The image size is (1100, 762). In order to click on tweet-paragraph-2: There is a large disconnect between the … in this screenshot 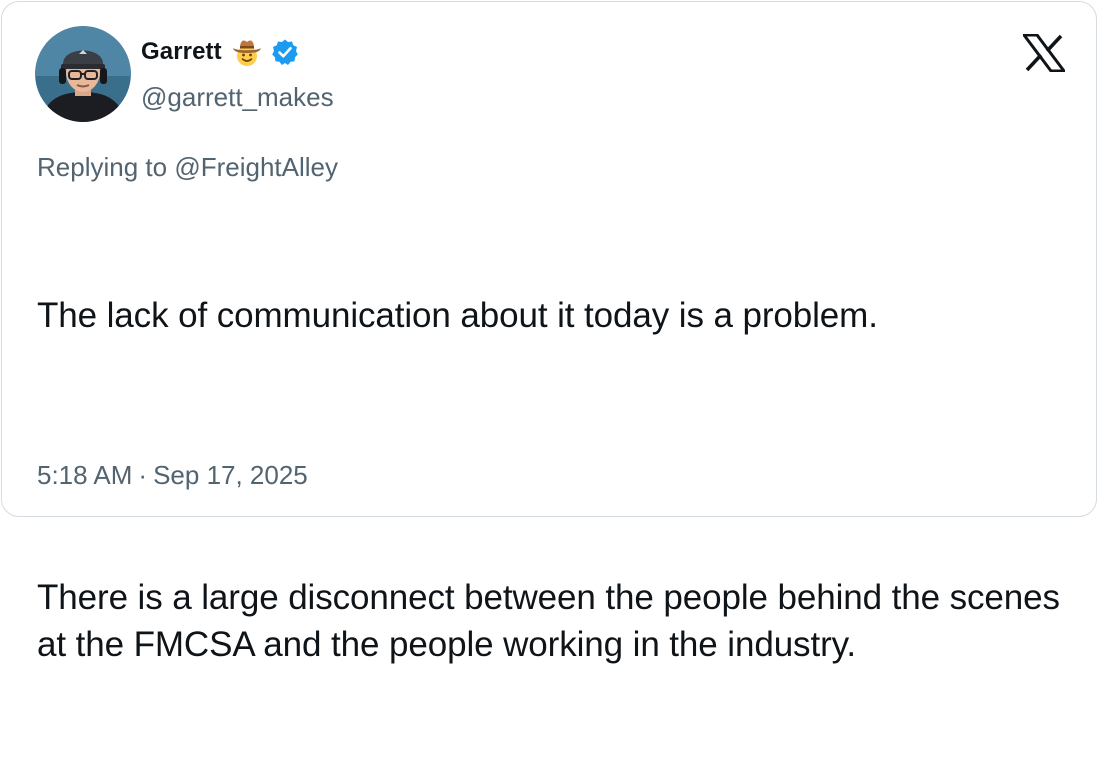, I will do `click(553, 621)`.